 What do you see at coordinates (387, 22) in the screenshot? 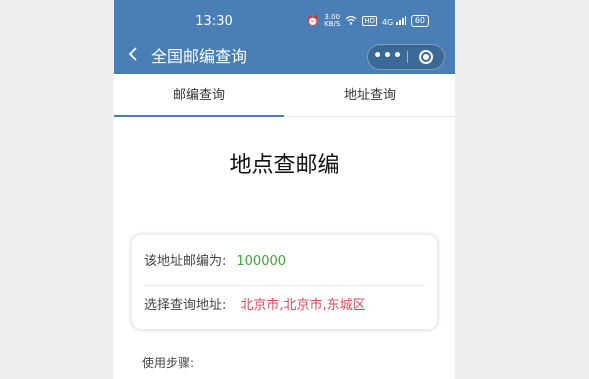
I see `signal-label: 4G` at bounding box center [387, 22].